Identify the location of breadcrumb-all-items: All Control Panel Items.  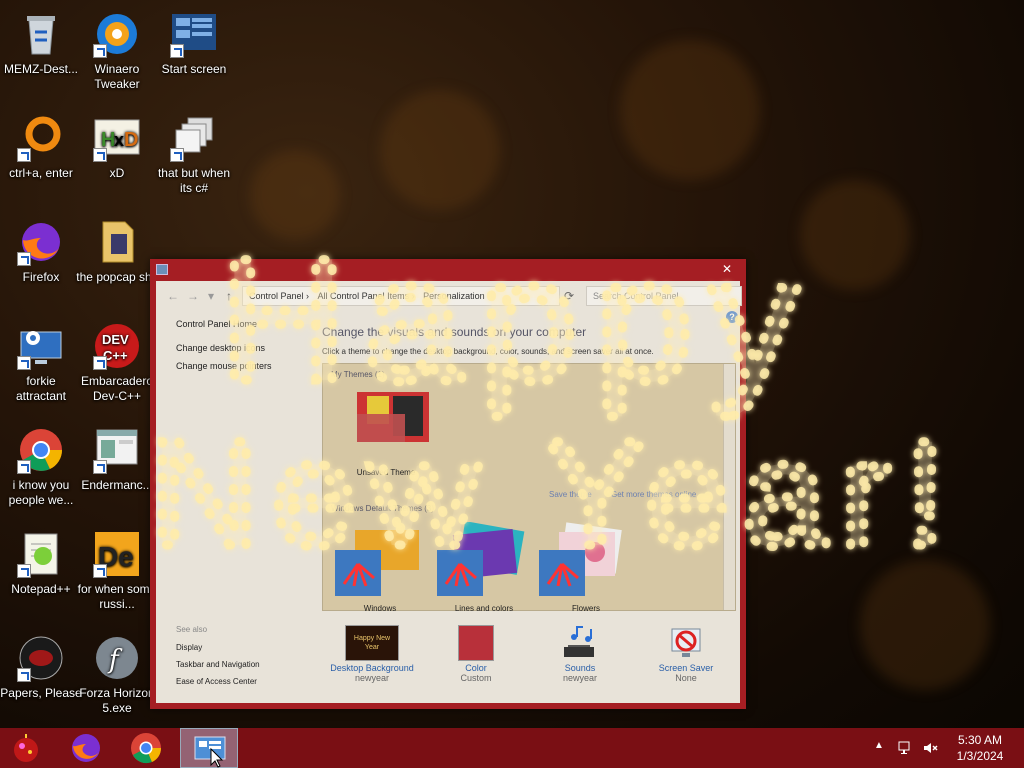
(364, 296).